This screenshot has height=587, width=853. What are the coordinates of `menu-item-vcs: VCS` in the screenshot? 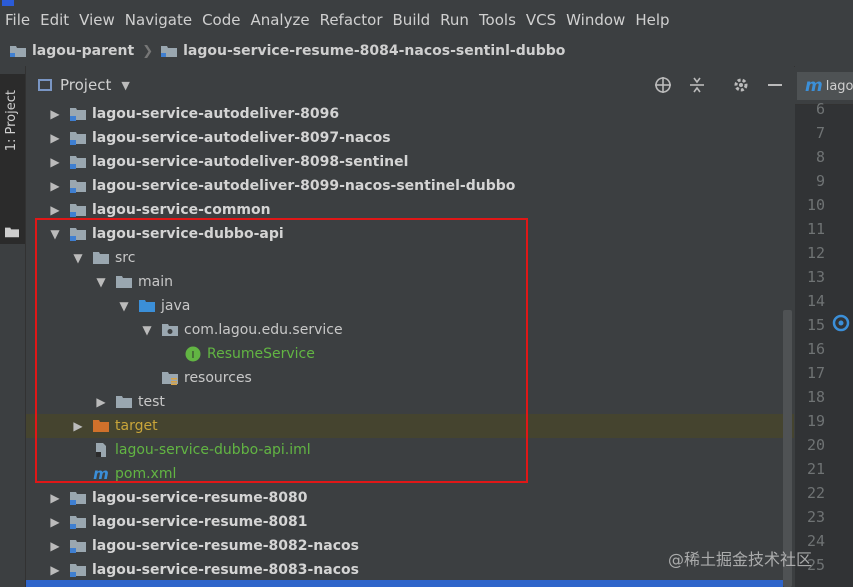 It's located at (541, 20).